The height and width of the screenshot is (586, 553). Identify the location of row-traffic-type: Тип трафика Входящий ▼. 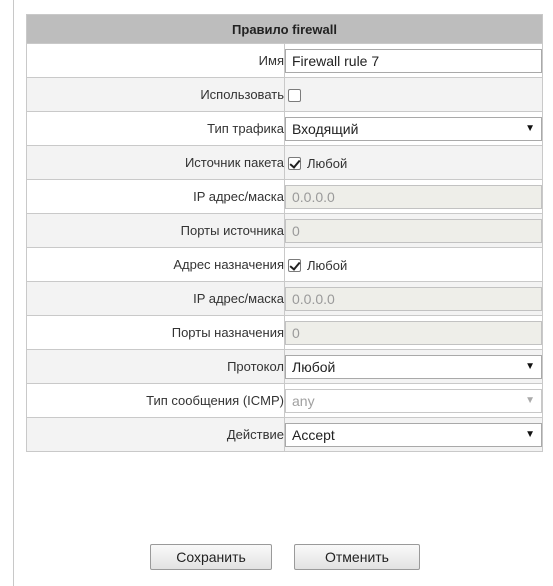
(284, 128).